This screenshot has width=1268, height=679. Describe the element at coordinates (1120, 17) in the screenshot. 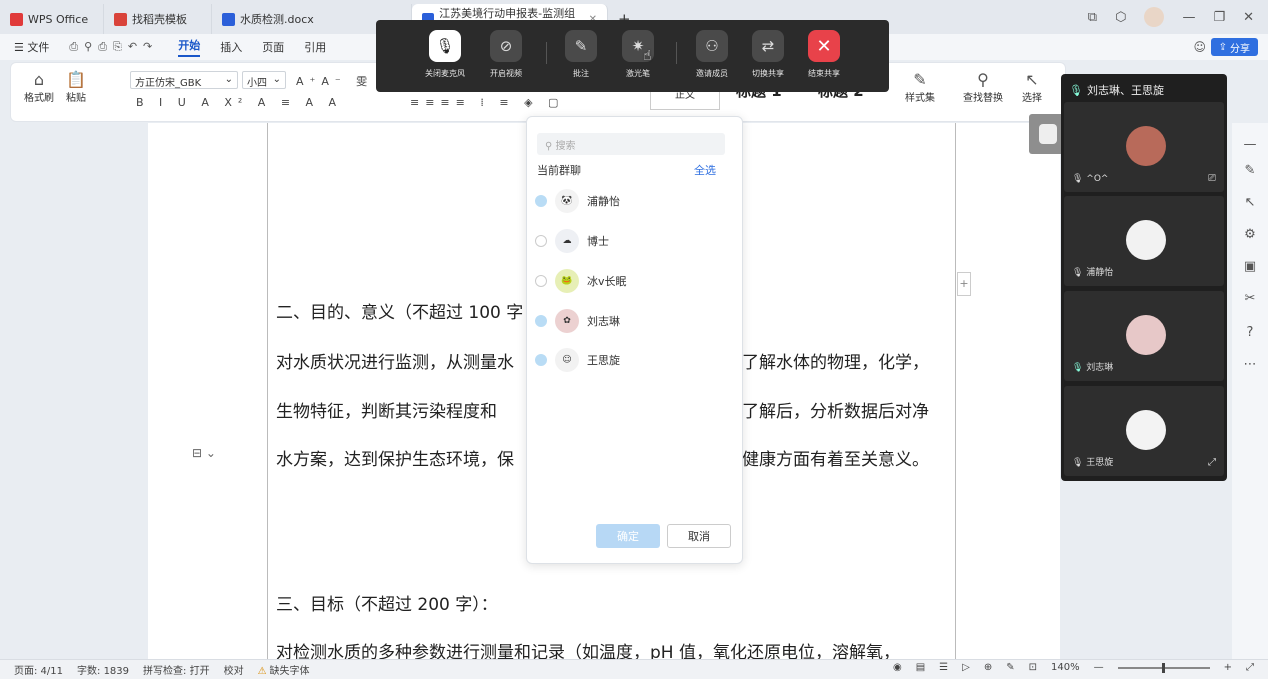

I see `cube-icon: ⬡` at that location.